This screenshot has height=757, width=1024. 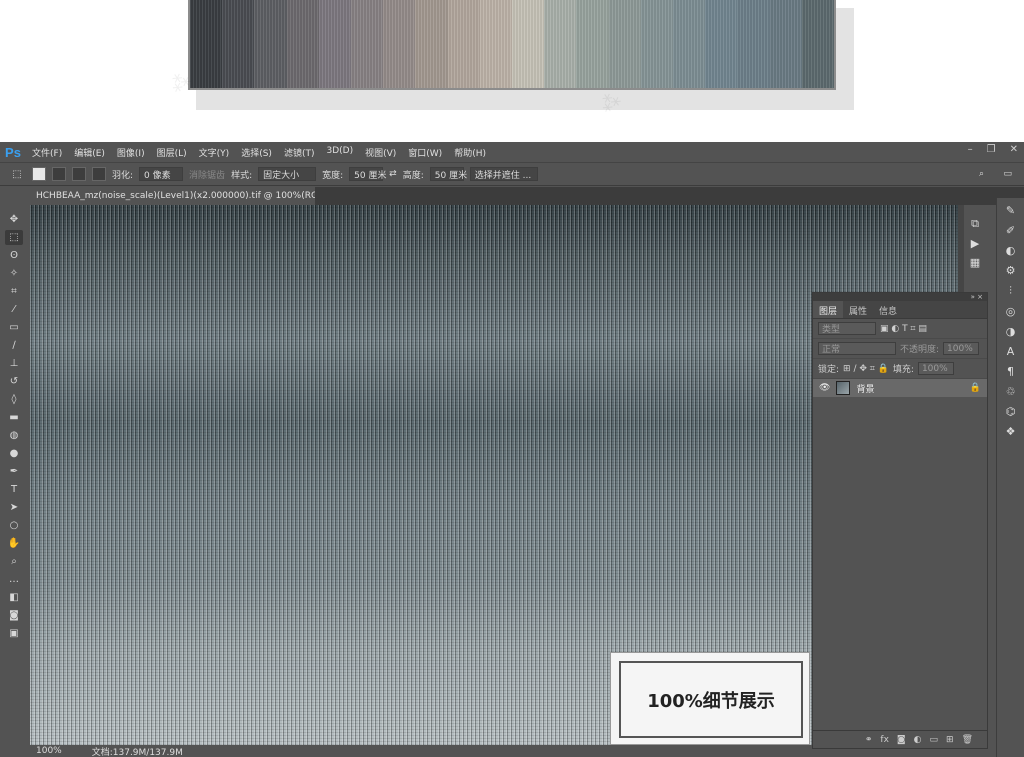 I want to click on dodge-icon: ●, so click(x=14, y=453).